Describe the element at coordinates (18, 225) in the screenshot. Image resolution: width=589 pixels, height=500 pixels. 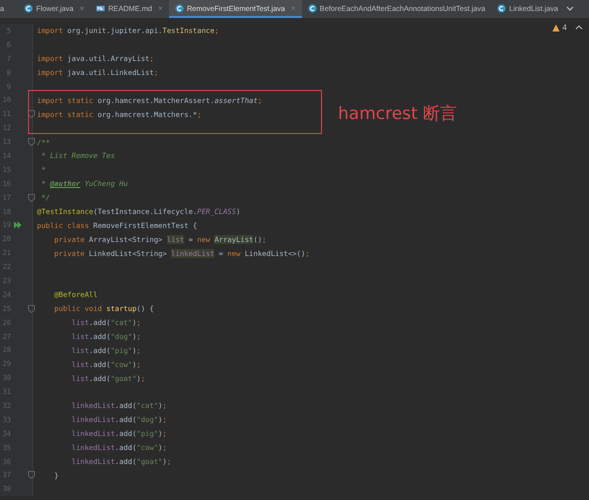
I see `run-icon` at that location.